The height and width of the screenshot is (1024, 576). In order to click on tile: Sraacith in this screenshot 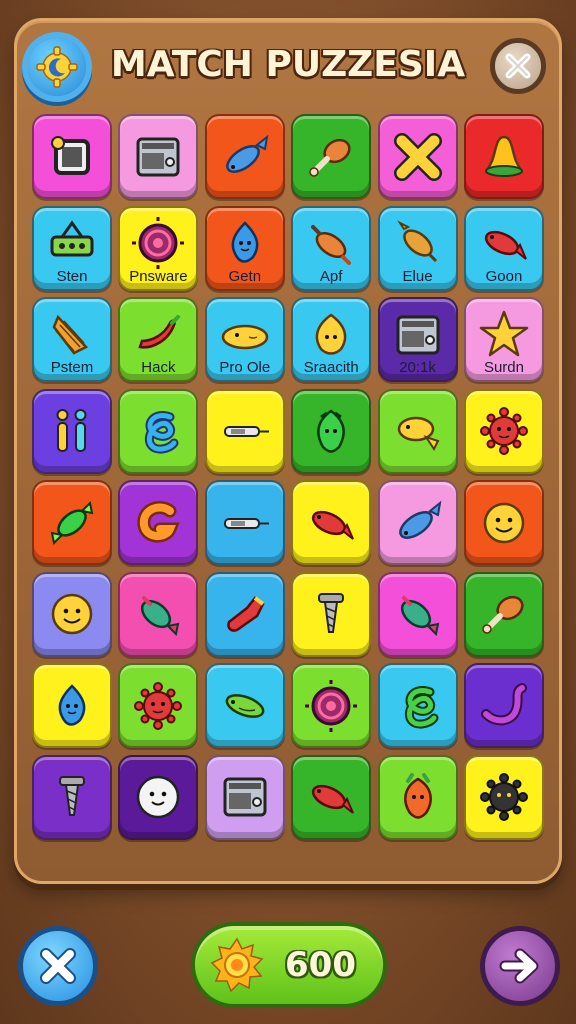, I will do `click(331, 339)`.